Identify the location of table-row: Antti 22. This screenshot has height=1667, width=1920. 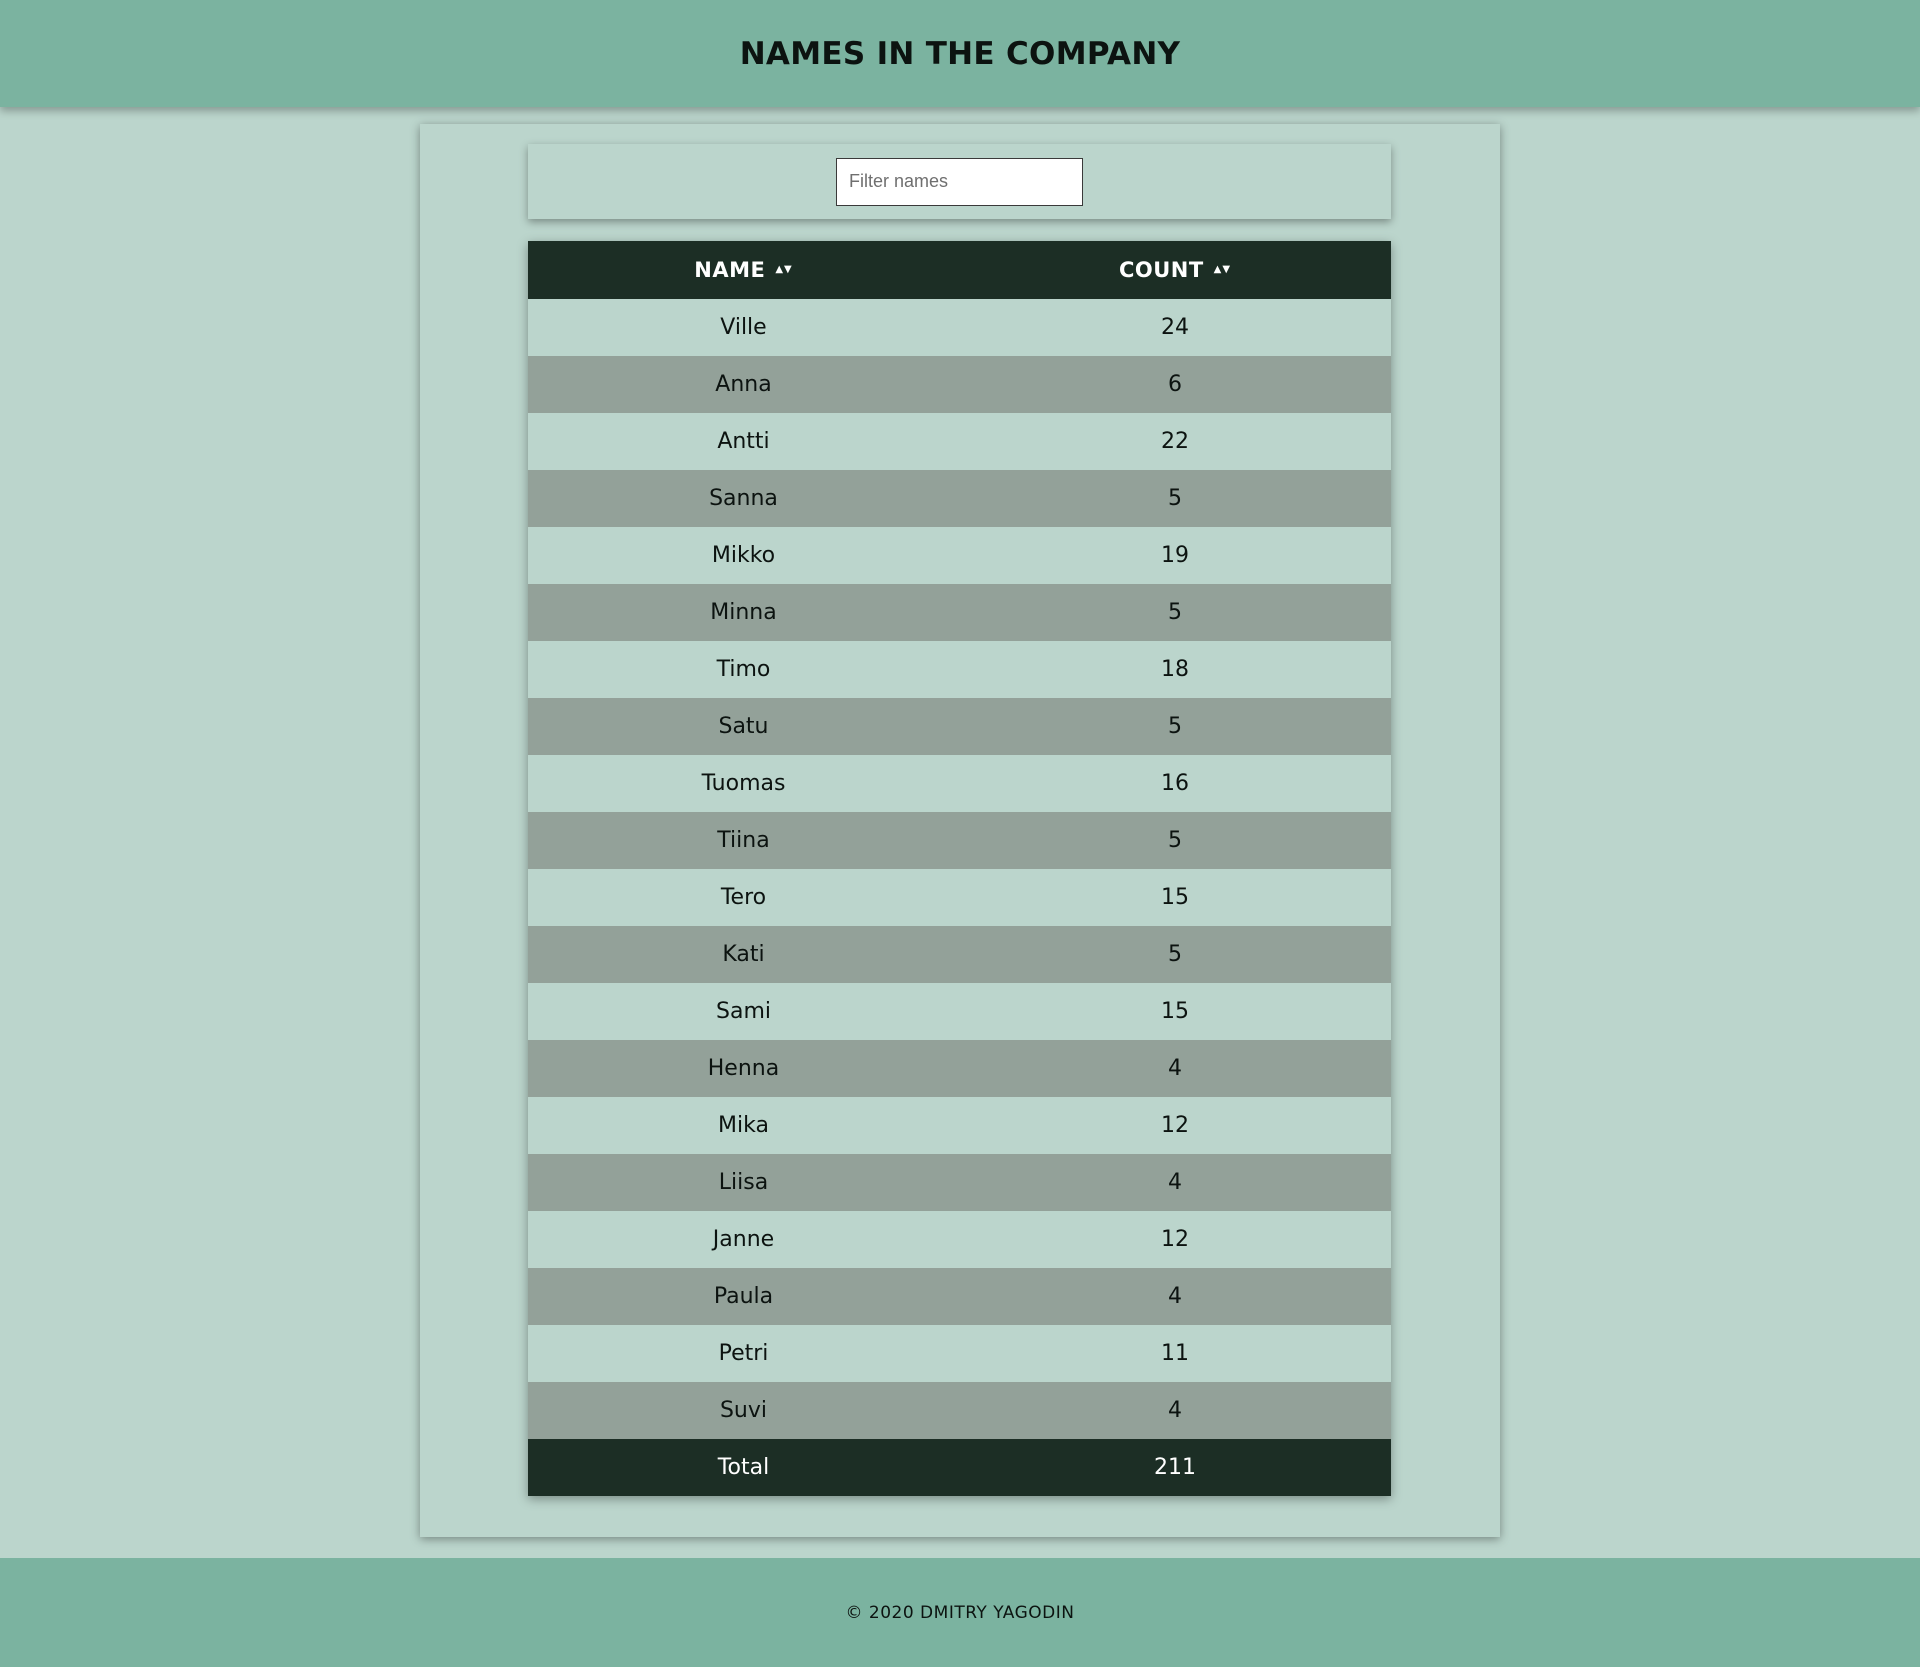
(959, 441).